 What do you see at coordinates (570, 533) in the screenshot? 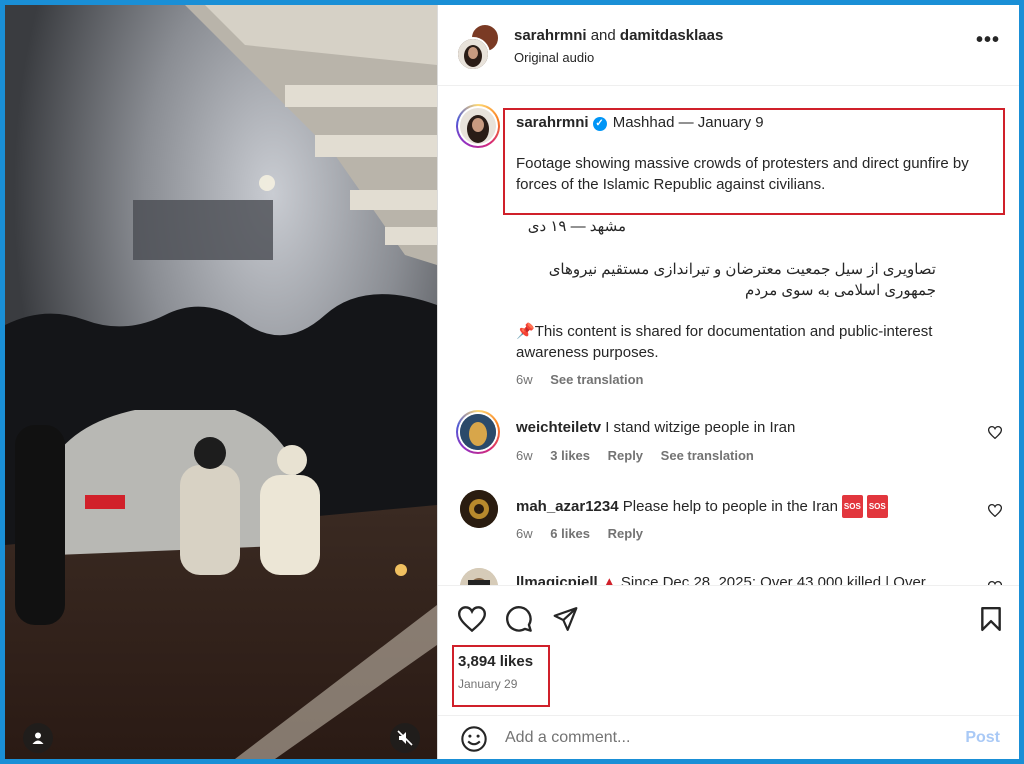
I see `comment-likes: 6 likes` at bounding box center [570, 533].